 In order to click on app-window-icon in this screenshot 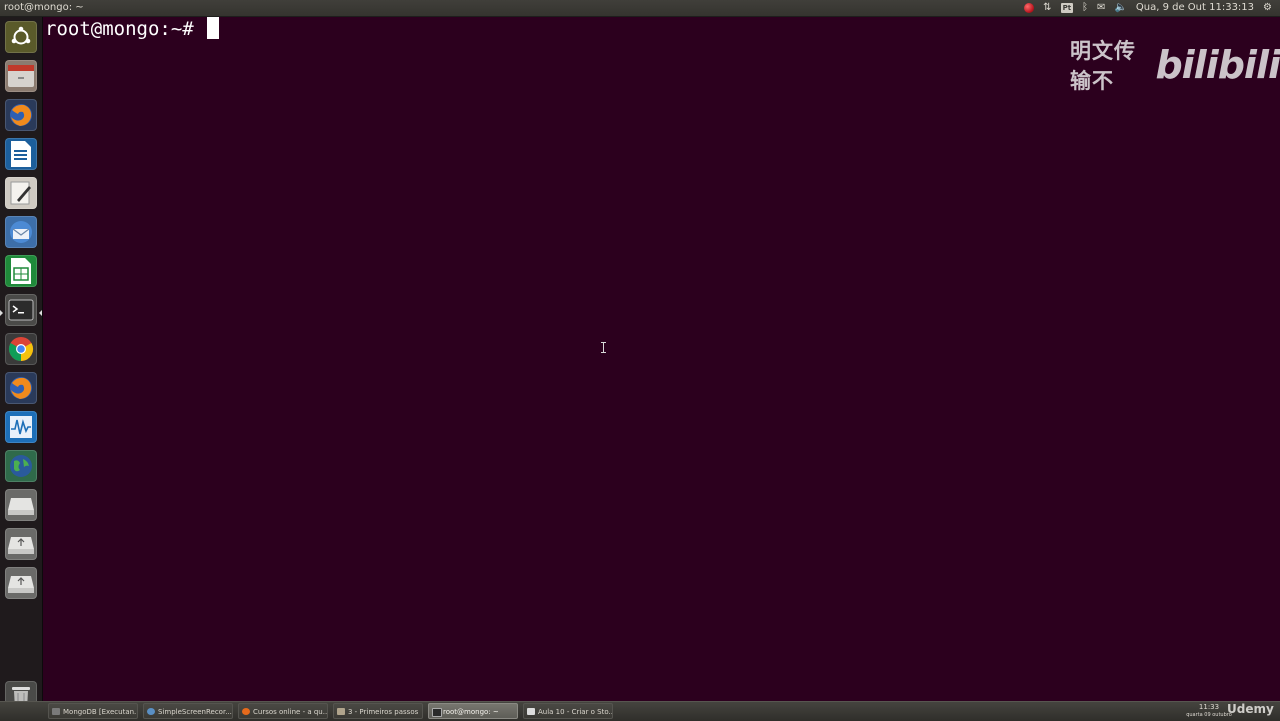, I will do `click(56, 711)`.